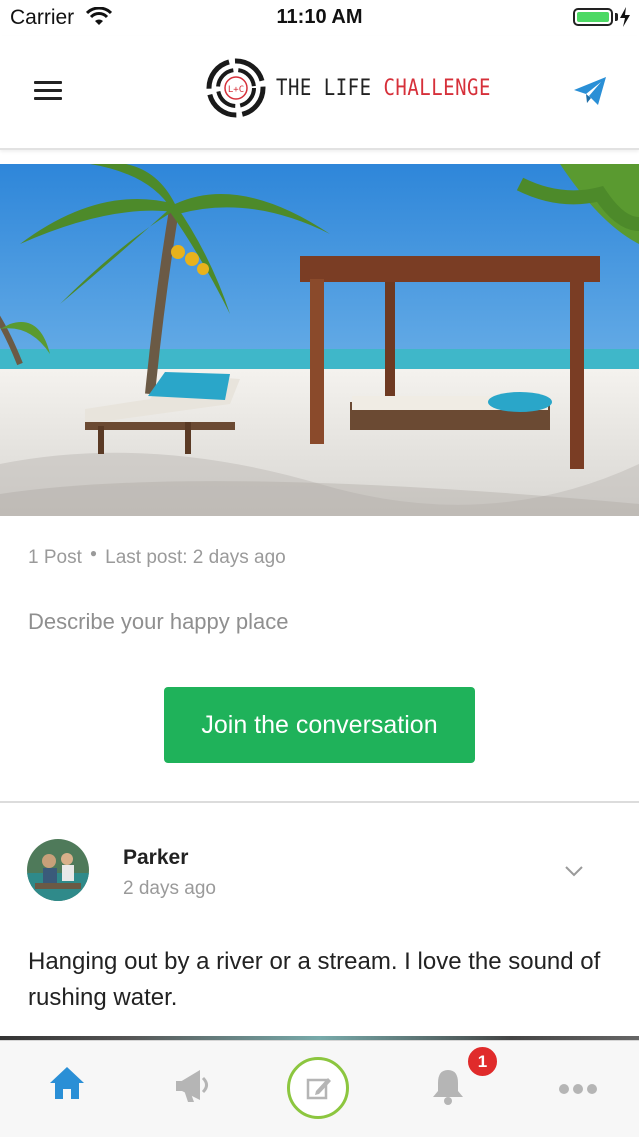 The width and height of the screenshot is (639, 1137). I want to click on menu-button, so click(48, 92).